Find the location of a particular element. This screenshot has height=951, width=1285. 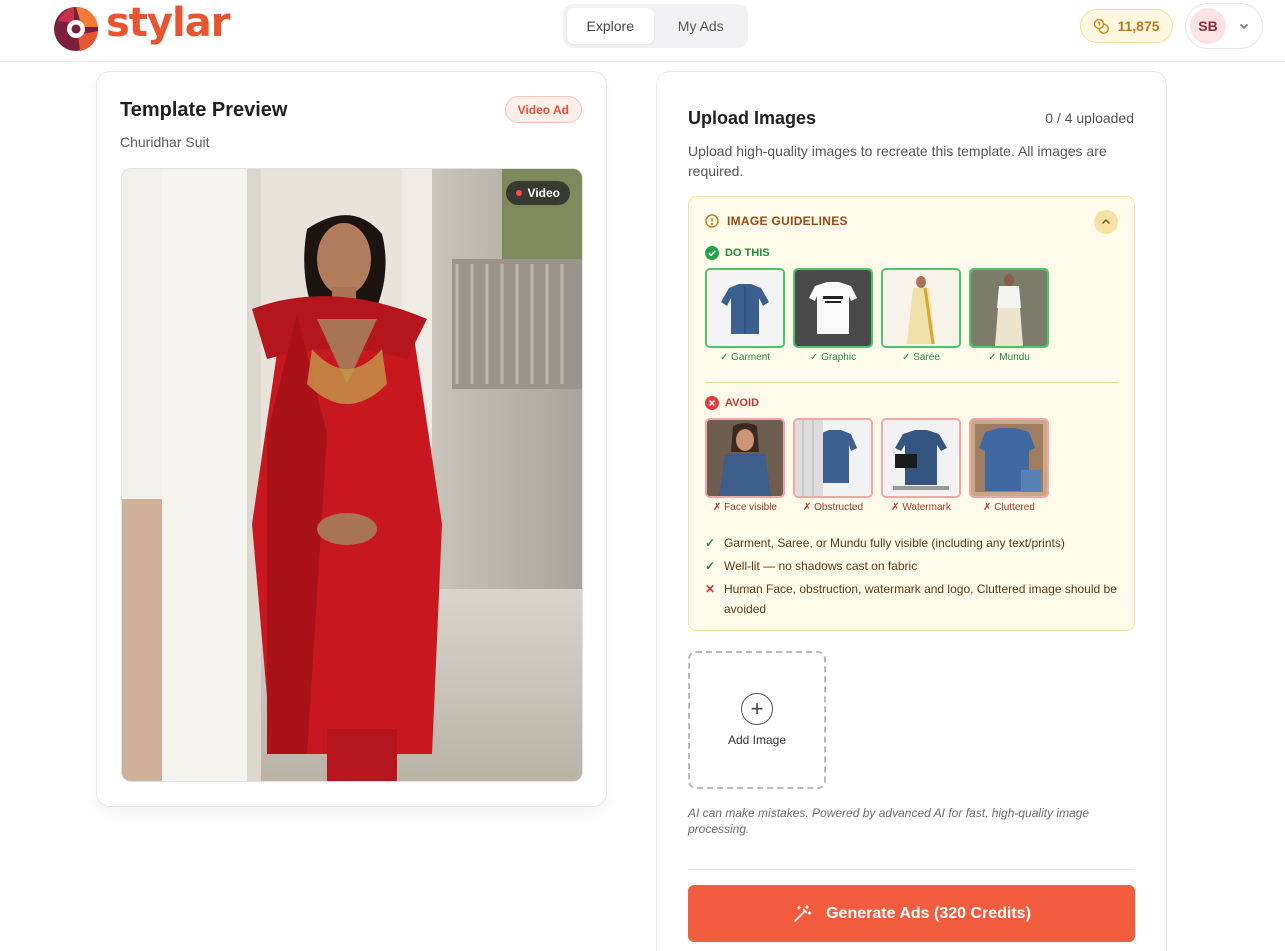

do-example-saree: ✓ Saree is located at coordinates (921, 315).